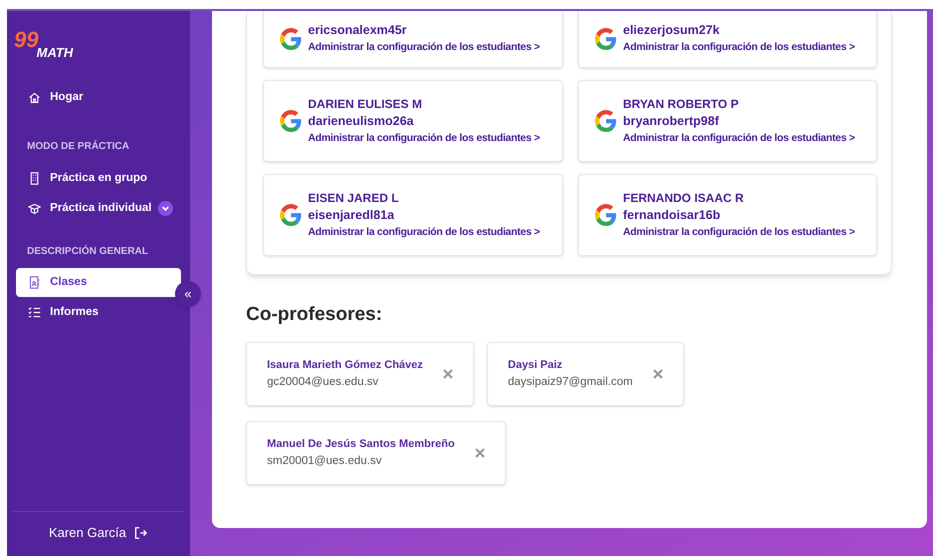  Describe the element at coordinates (165, 208) in the screenshot. I see `chevron-icon` at that location.